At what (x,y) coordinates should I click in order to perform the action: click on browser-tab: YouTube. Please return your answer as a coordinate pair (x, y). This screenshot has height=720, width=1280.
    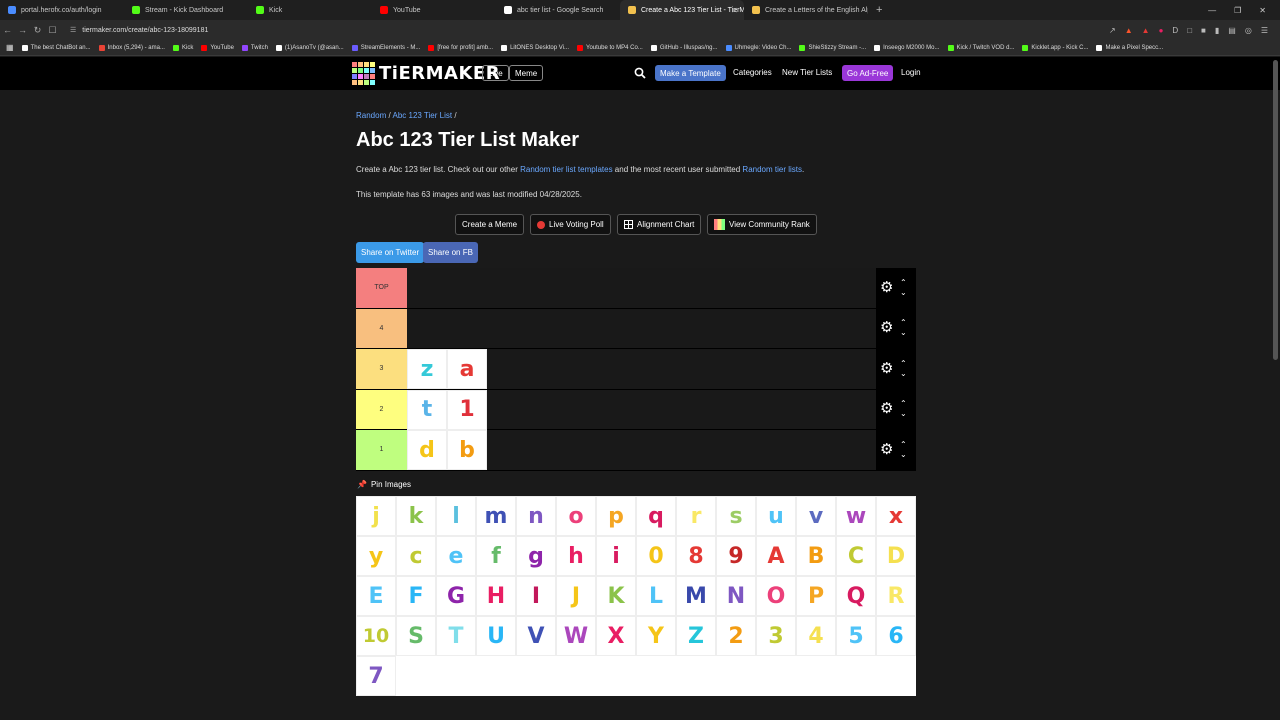
    Looking at the image, I should click on (434, 10).